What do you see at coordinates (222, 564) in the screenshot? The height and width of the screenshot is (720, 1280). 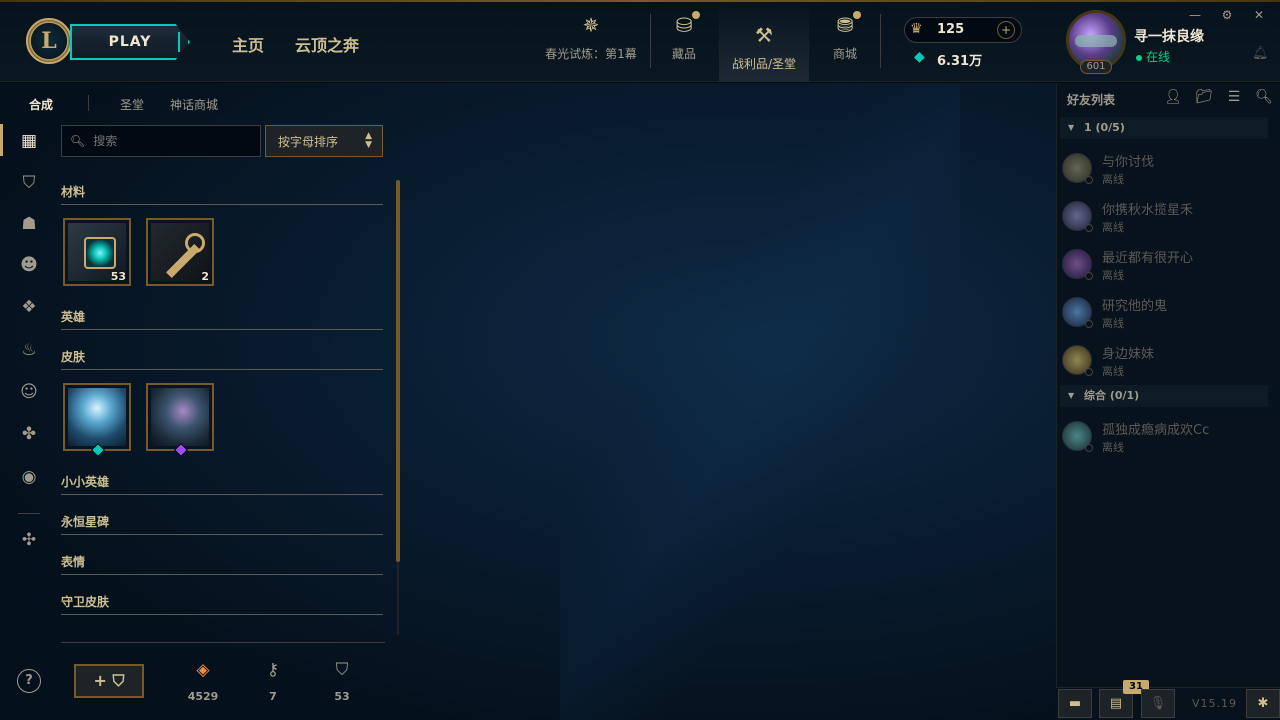 I see `section-emotes: 表情` at bounding box center [222, 564].